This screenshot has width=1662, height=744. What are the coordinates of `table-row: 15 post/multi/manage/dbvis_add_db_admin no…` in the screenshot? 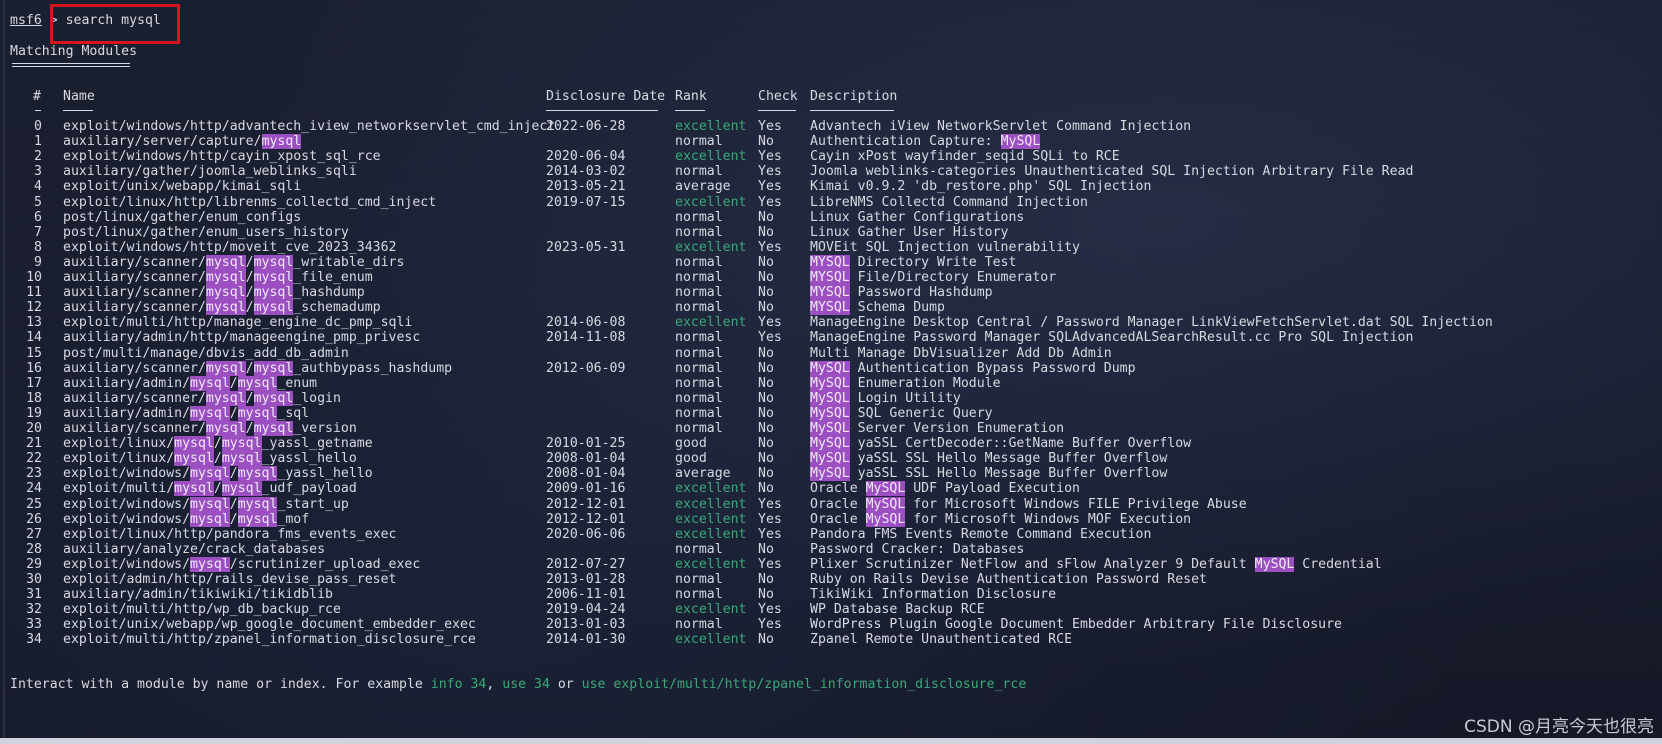 It's located at (831, 354).